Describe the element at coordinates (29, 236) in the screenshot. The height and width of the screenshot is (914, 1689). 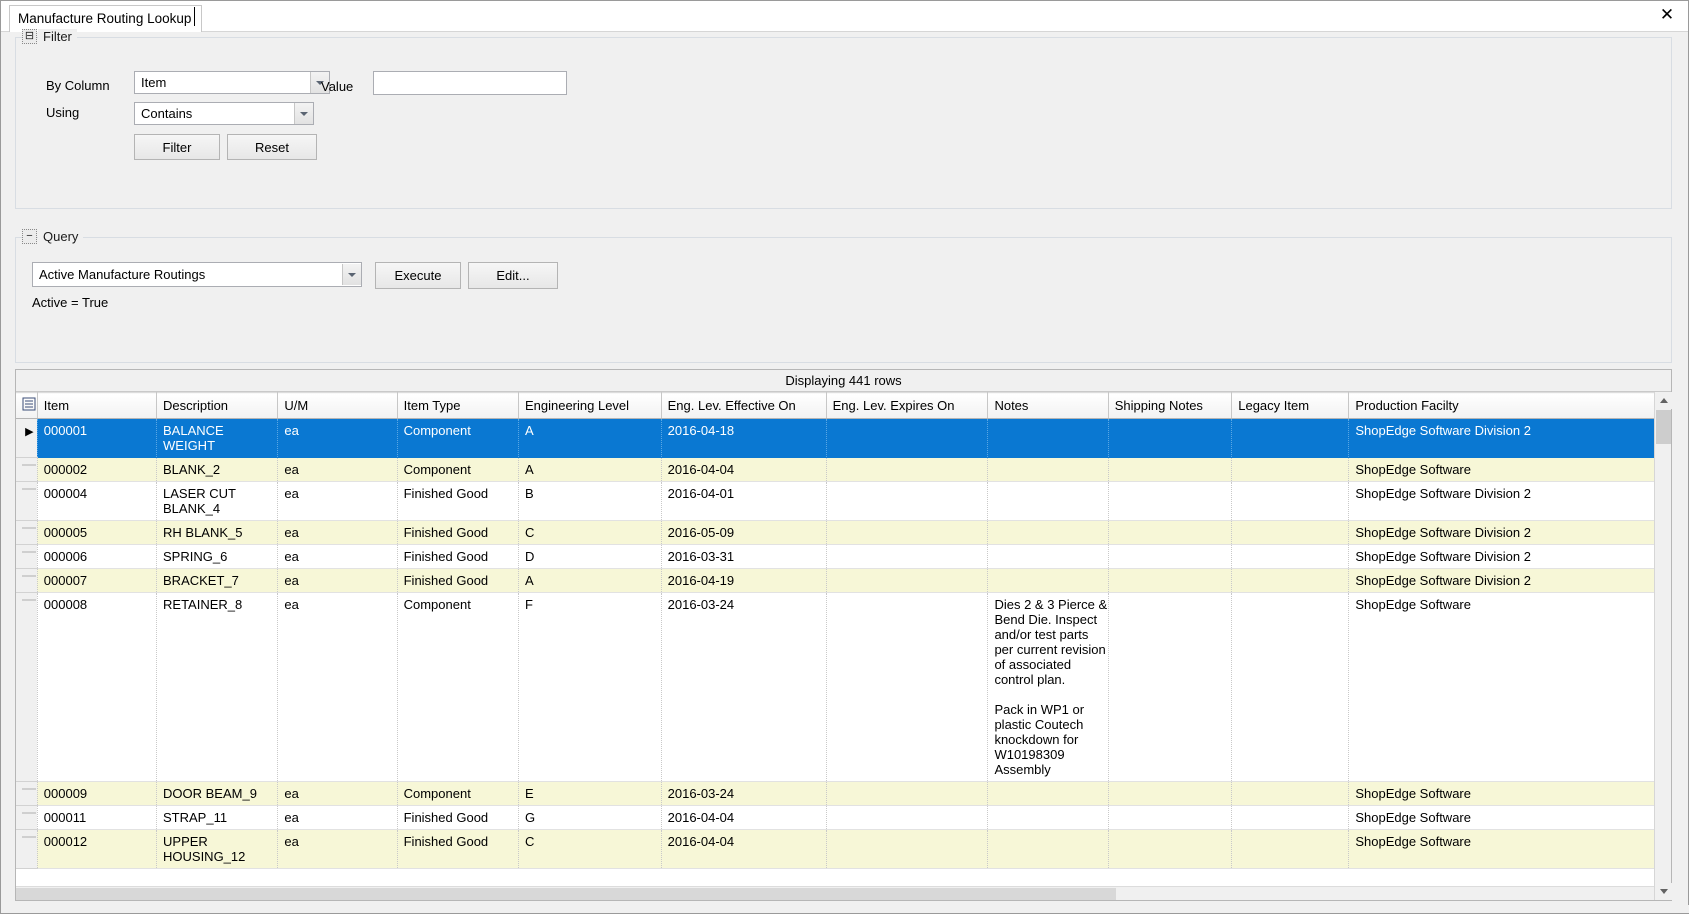
I see `query-collapse-toggle: −` at that location.